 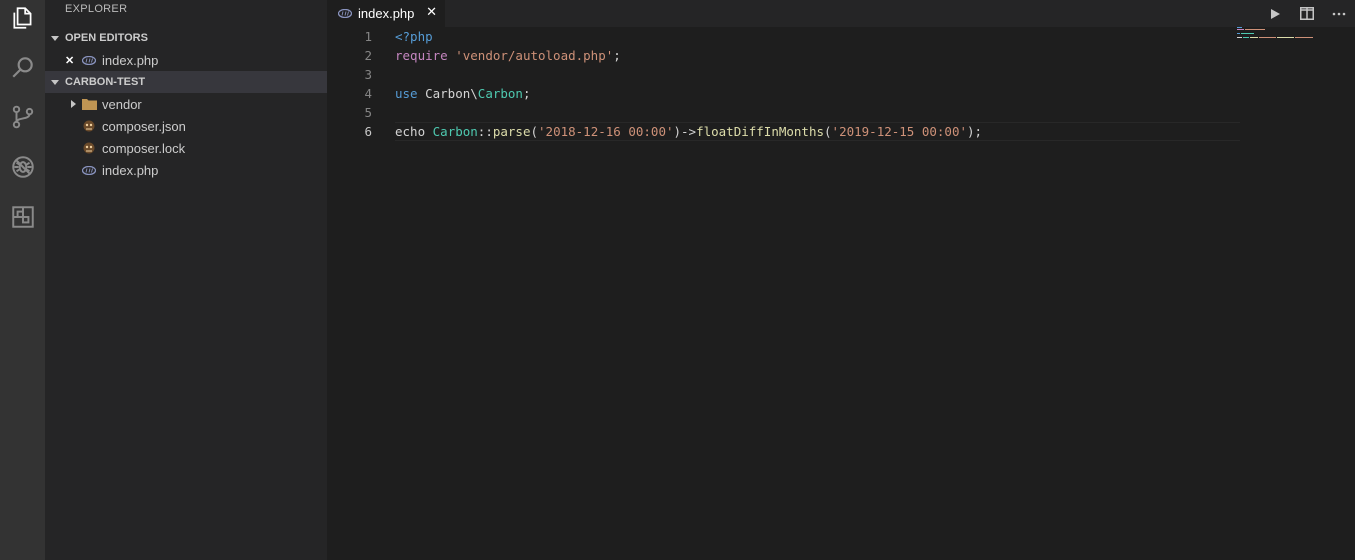 I want to click on close-icon: ✕, so click(x=73, y=60).